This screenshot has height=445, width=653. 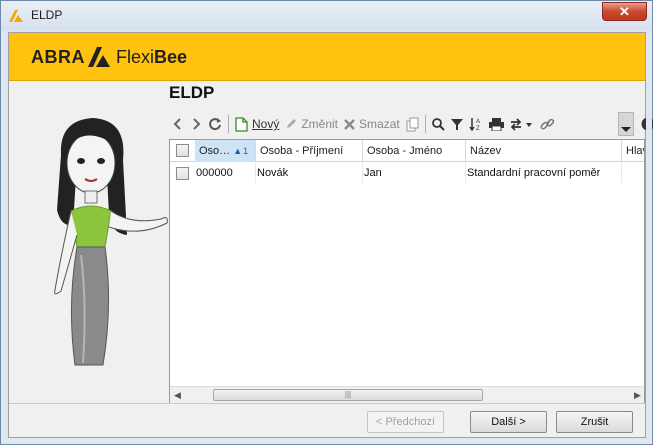 I want to click on copy-button, so click(x=412, y=124).